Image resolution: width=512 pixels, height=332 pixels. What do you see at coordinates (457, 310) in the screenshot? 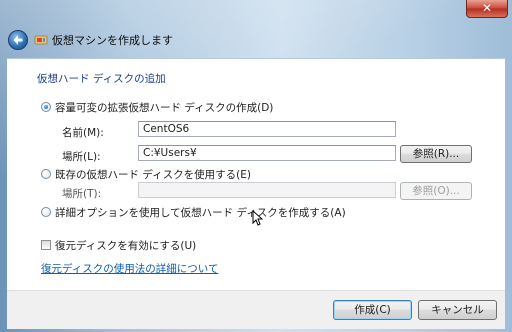
I see `cancel-button: キャンセル` at bounding box center [457, 310].